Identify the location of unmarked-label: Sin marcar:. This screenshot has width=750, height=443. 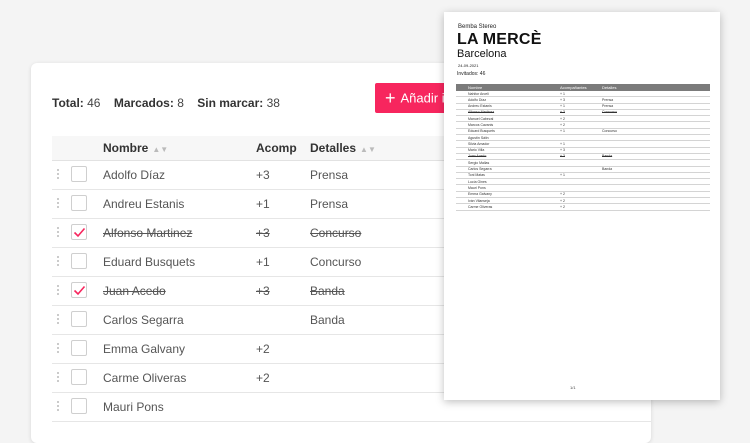
(230, 103).